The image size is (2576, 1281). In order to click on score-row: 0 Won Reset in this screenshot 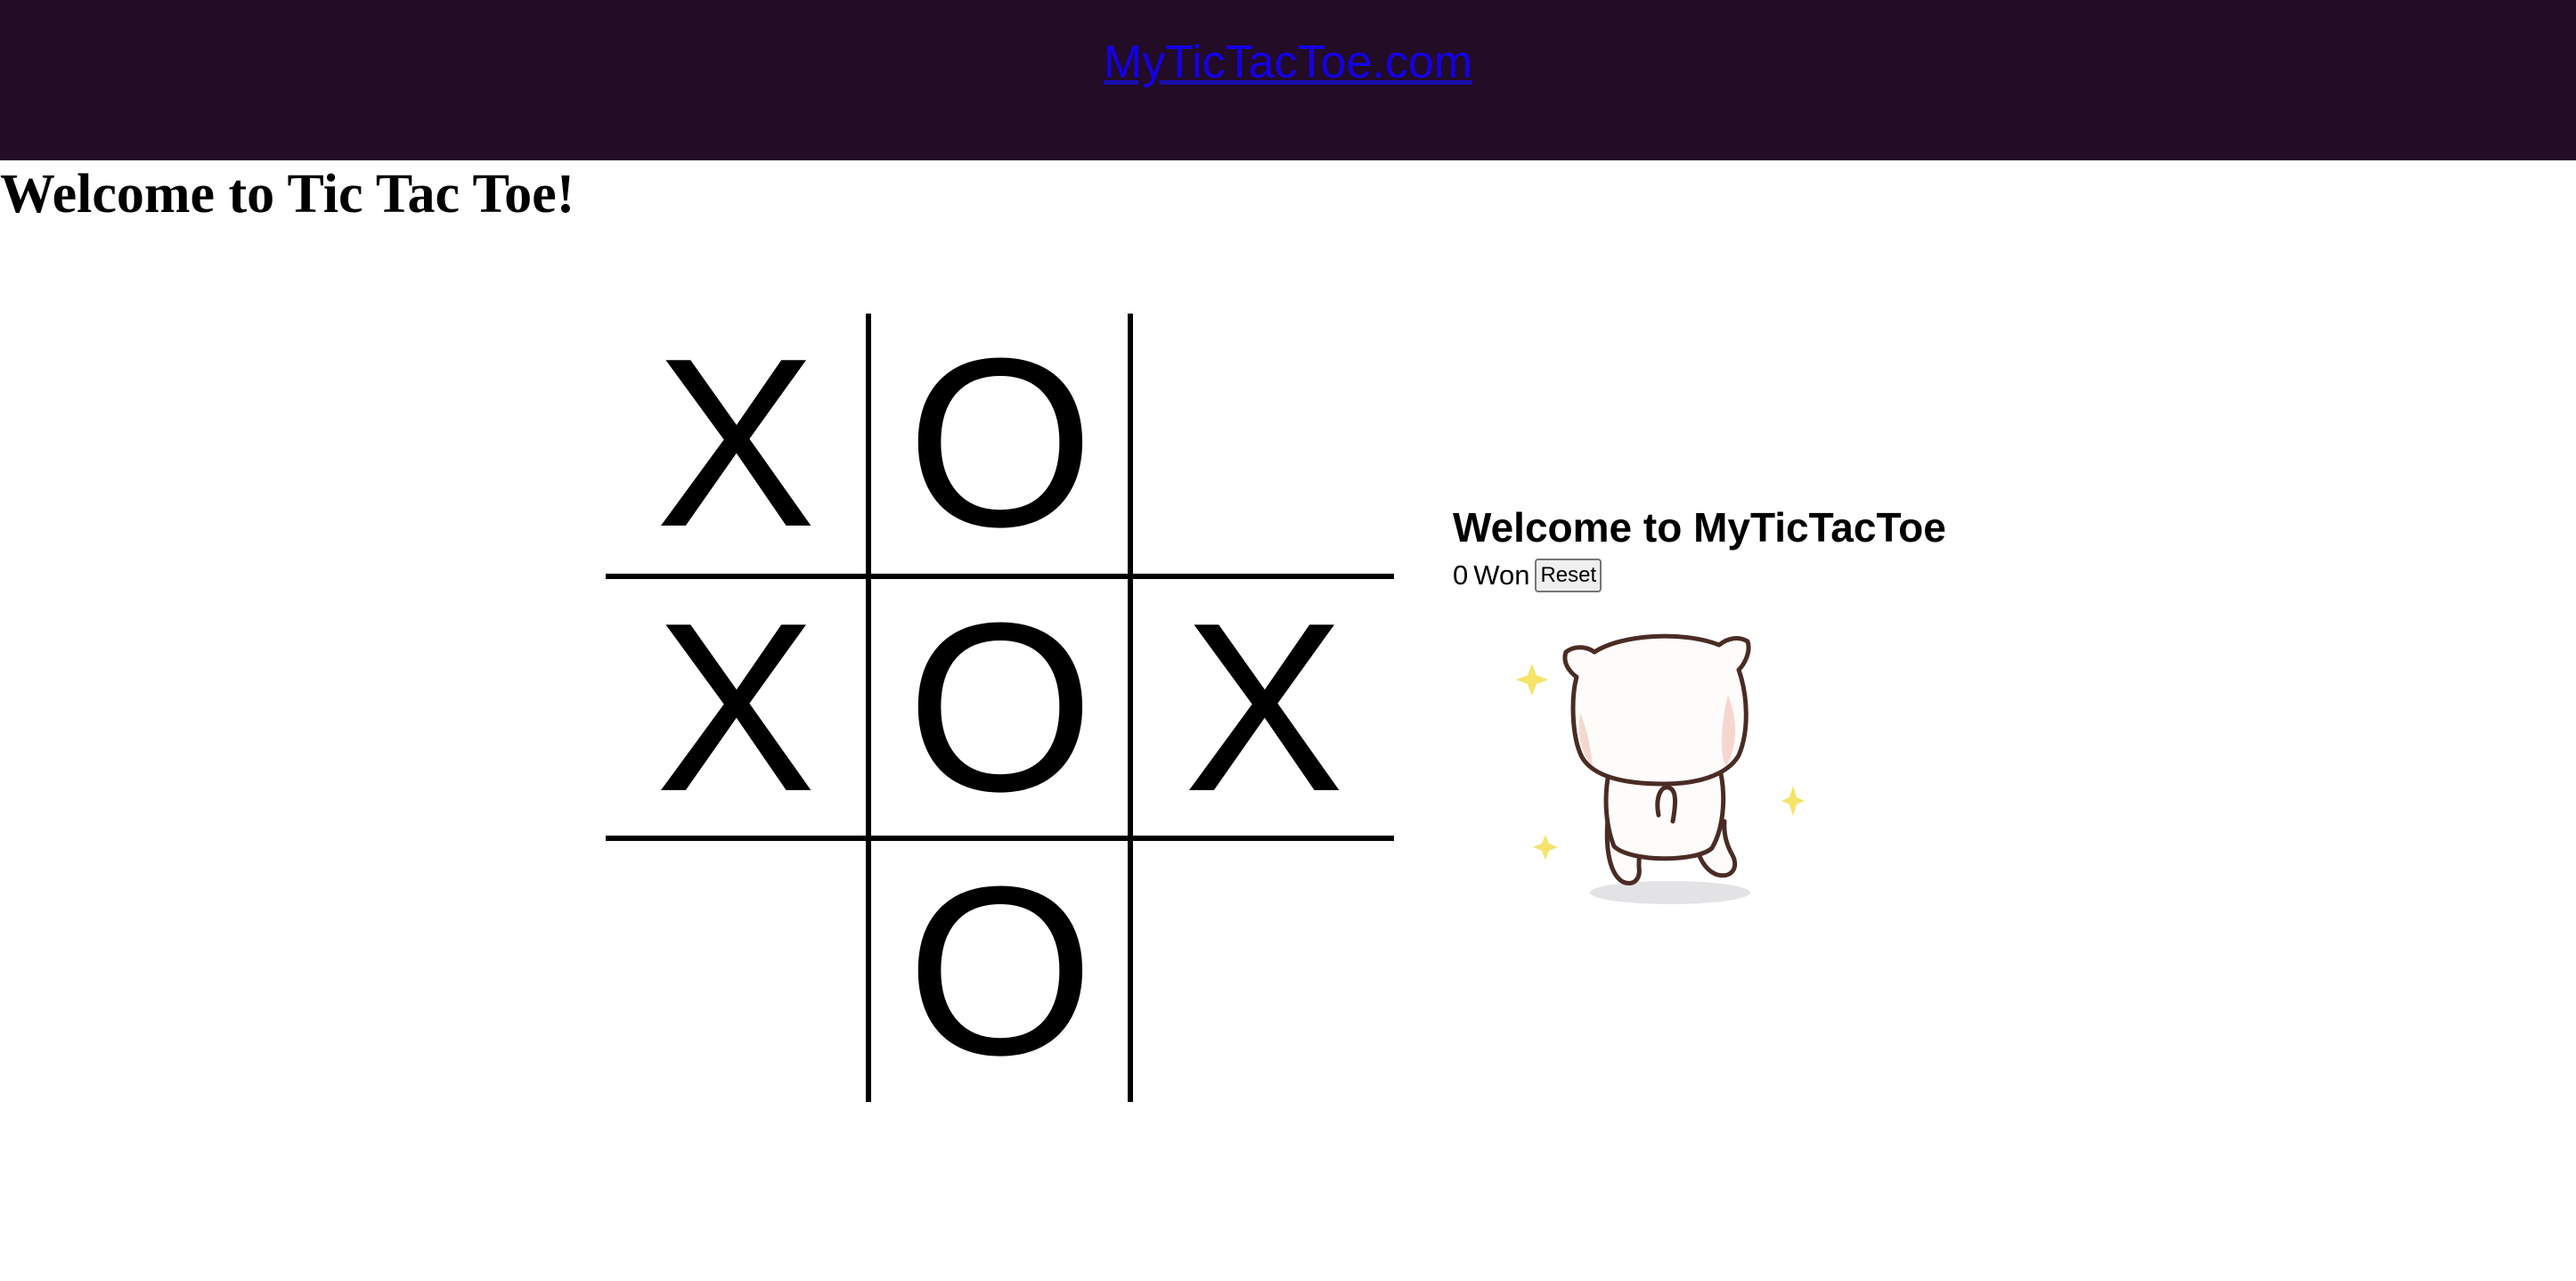, I will do `click(1765, 575)`.